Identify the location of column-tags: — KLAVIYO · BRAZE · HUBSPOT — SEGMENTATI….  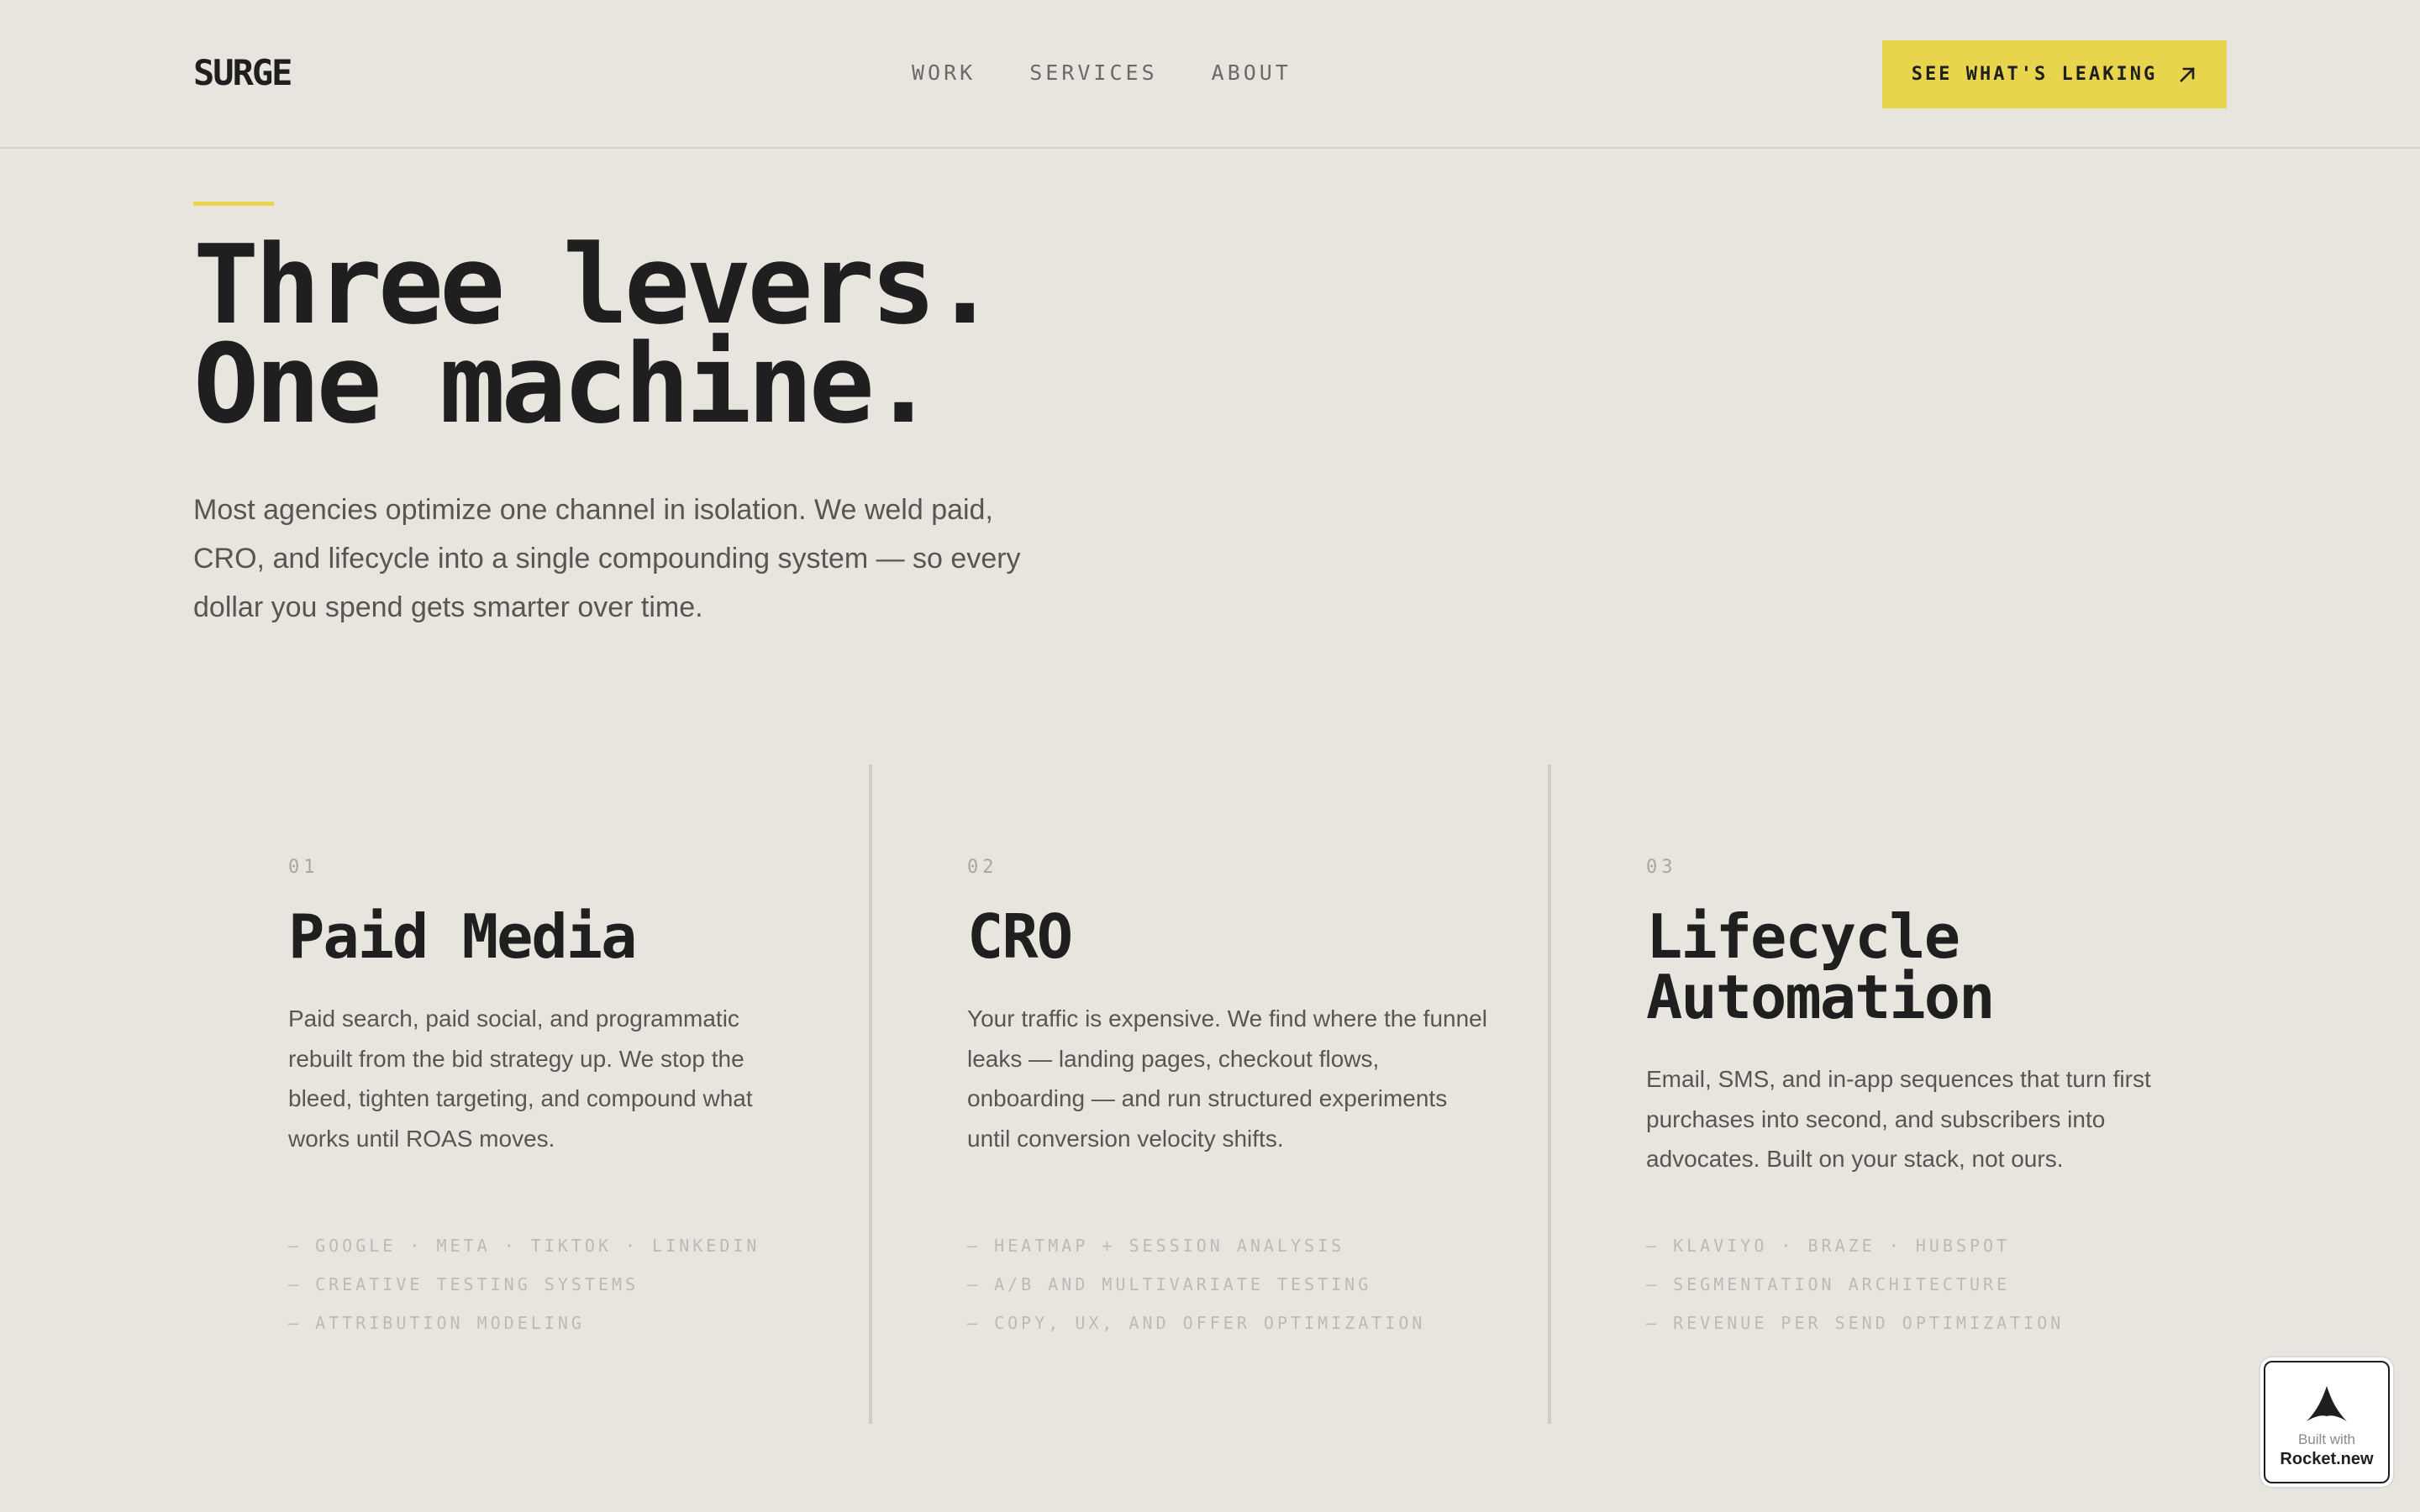
(1855, 1284).